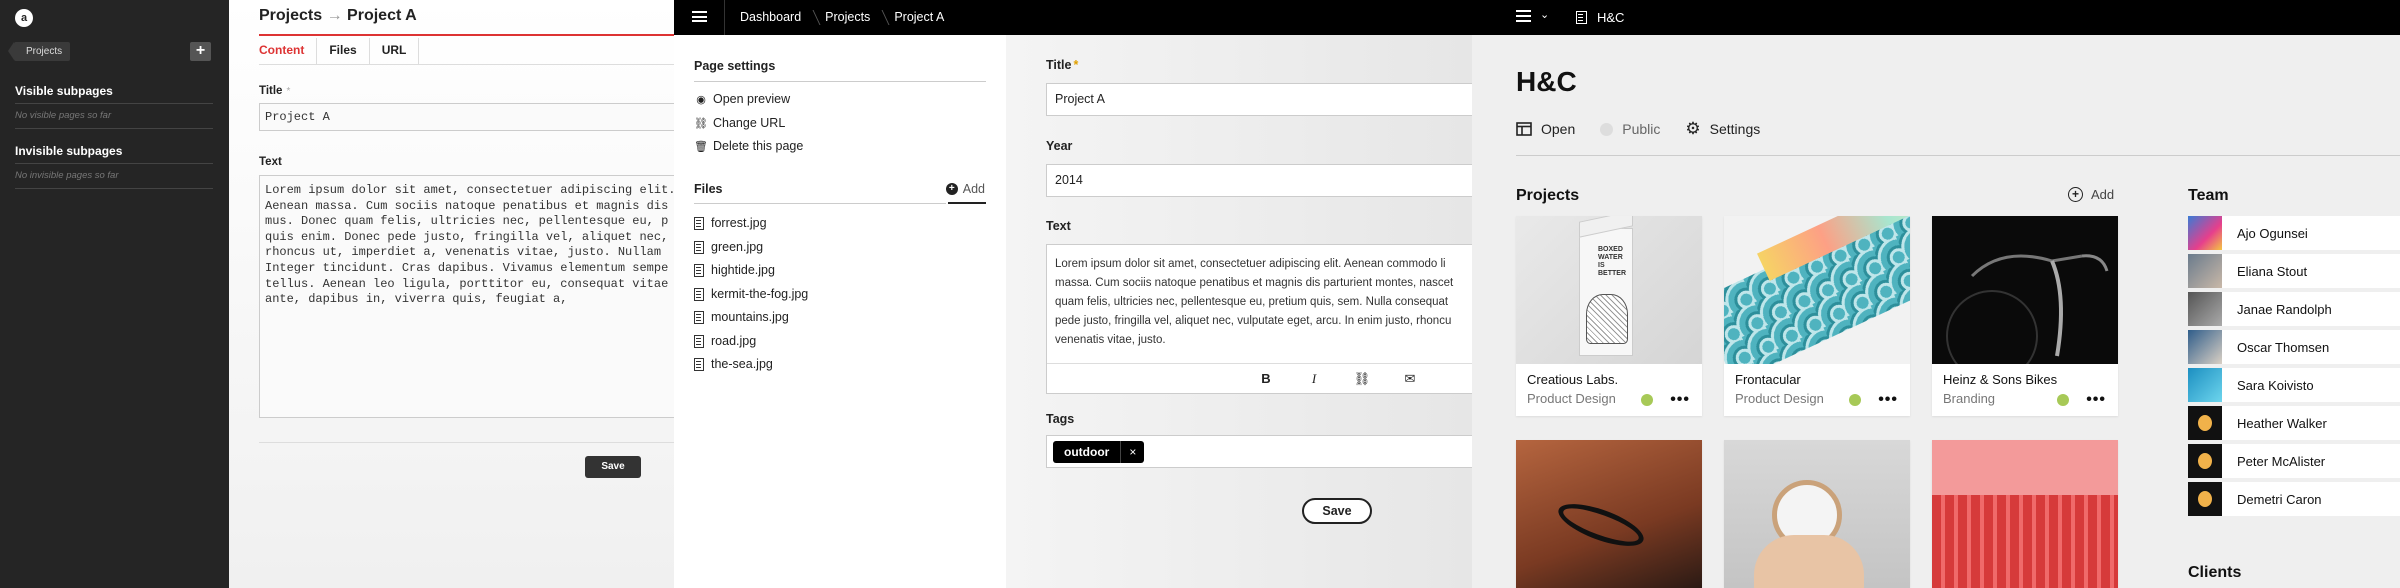 The height and width of the screenshot is (588, 2400). What do you see at coordinates (343, 51) in the screenshot?
I see `tab-files: Files` at bounding box center [343, 51].